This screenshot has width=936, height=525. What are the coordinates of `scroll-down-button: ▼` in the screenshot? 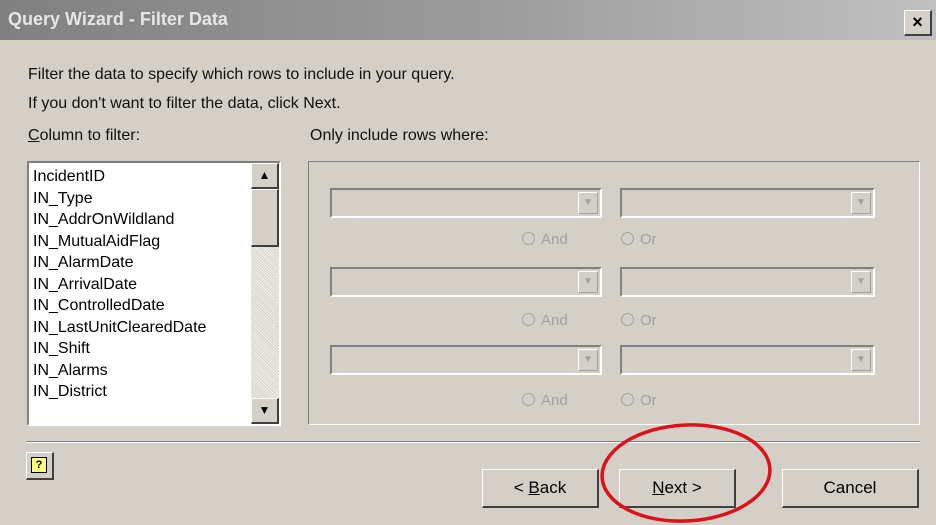 It's located at (265, 411).